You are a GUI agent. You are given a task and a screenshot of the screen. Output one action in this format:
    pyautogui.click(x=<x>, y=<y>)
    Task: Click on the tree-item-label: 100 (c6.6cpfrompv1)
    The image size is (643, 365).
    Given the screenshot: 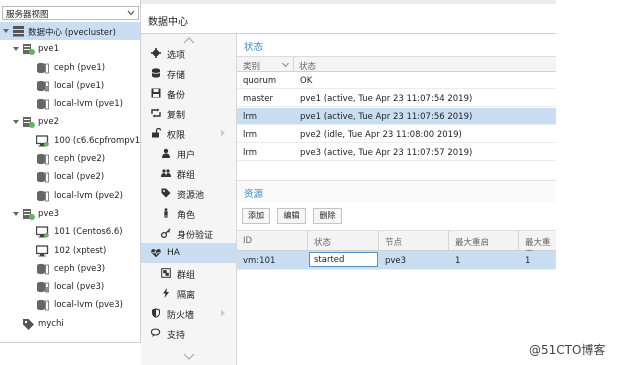 What is the action you would take?
    pyautogui.click(x=97, y=140)
    